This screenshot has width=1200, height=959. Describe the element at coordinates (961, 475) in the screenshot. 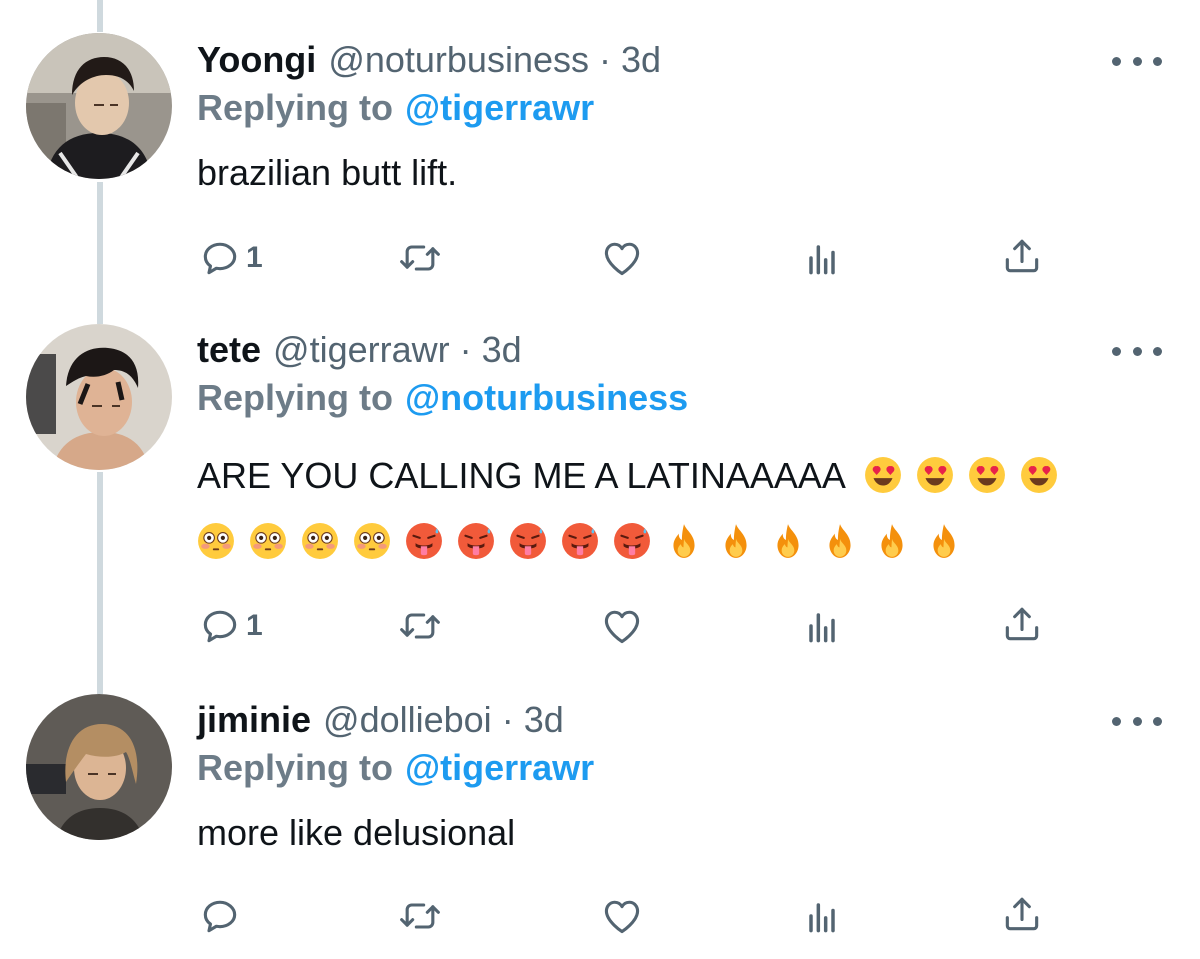

I see `emoji-group` at that location.